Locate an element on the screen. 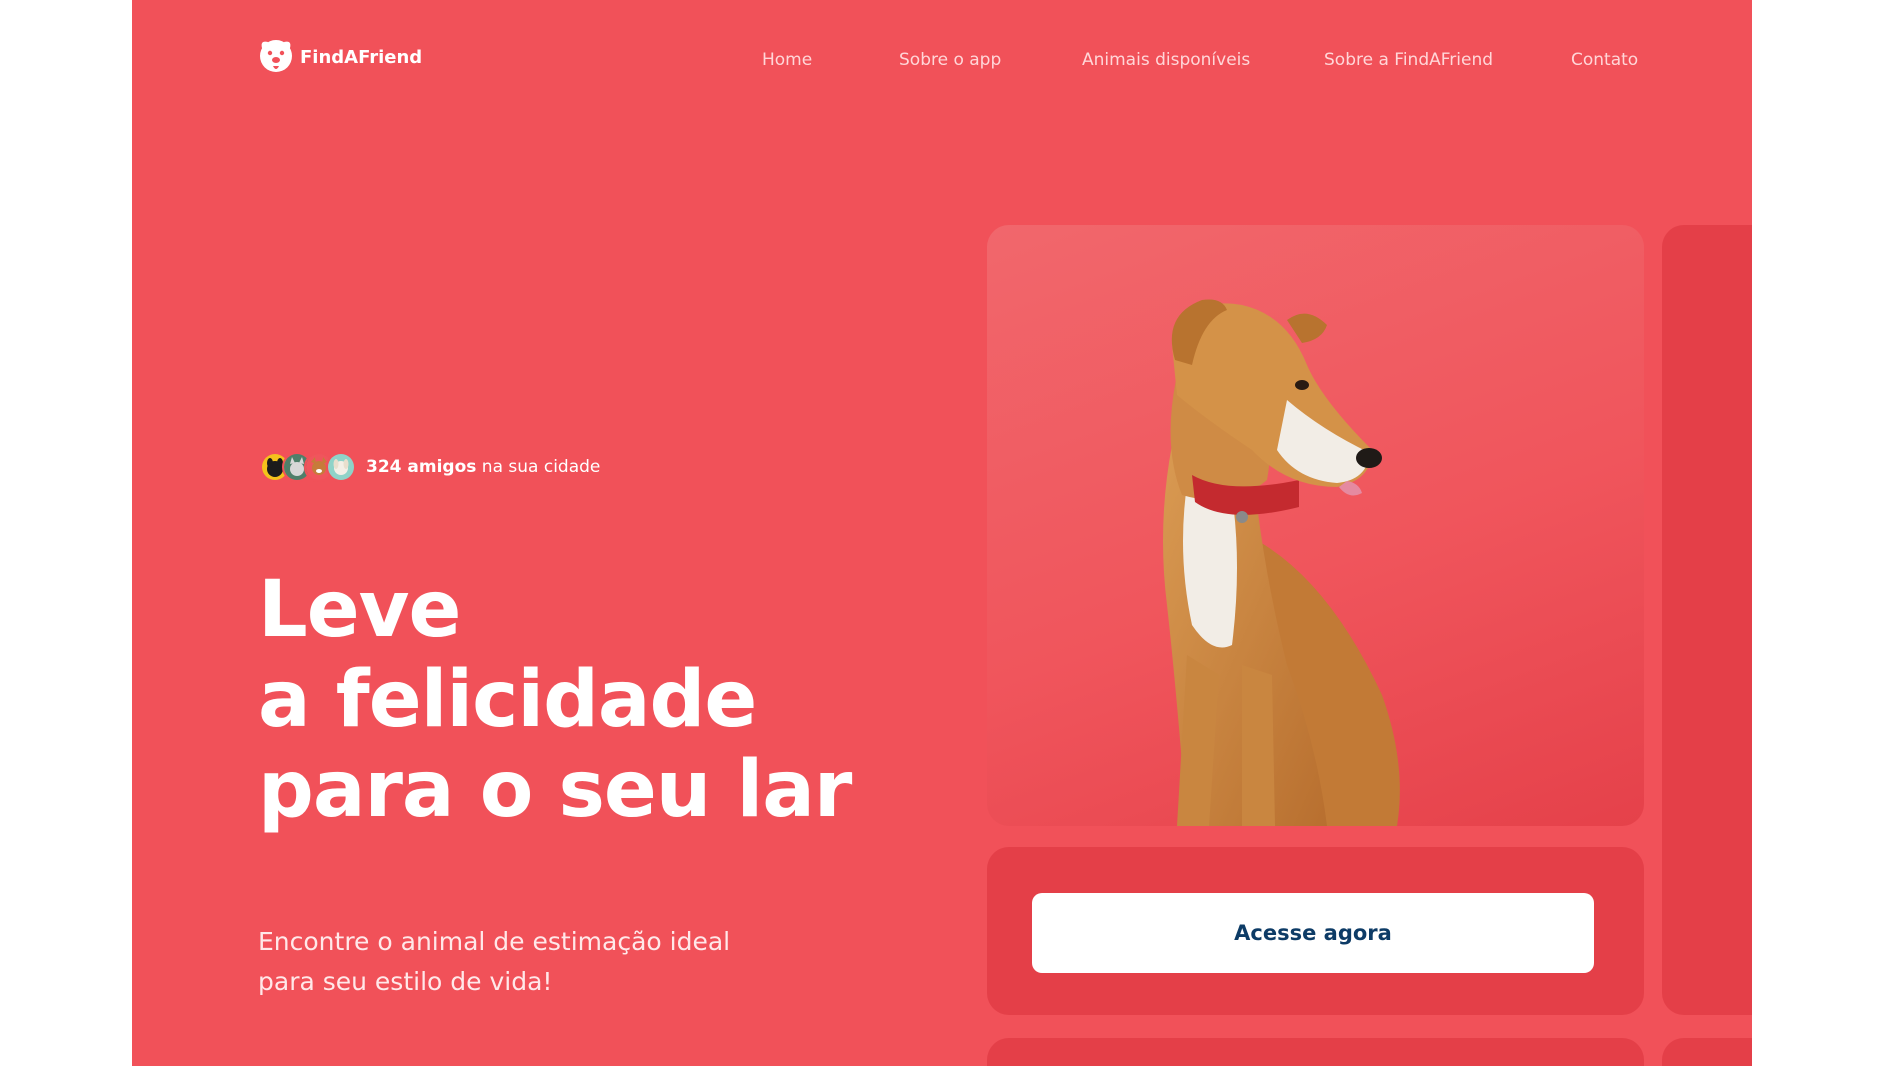 The height and width of the screenshot is (1066, 1883). access-now-button: Acesse agora is located at coordinates (1313, 933).